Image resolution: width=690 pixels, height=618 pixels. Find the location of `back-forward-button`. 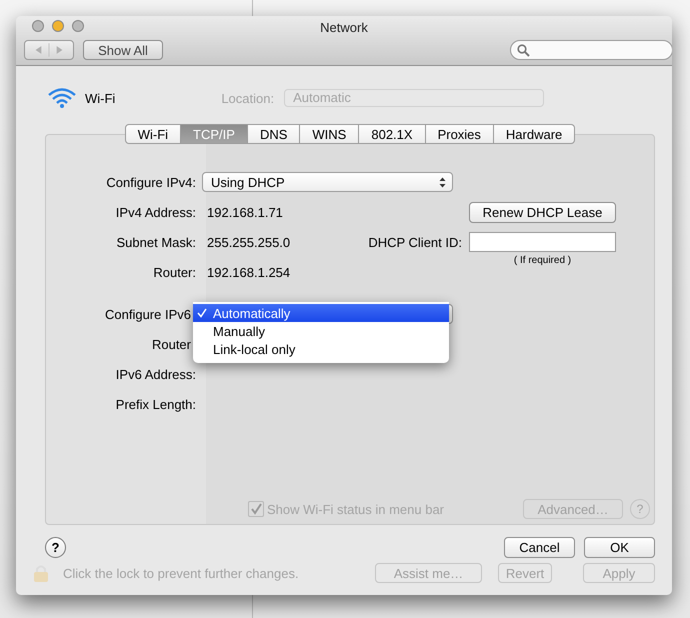

back-forward-button is located at coordinates (49, 50).